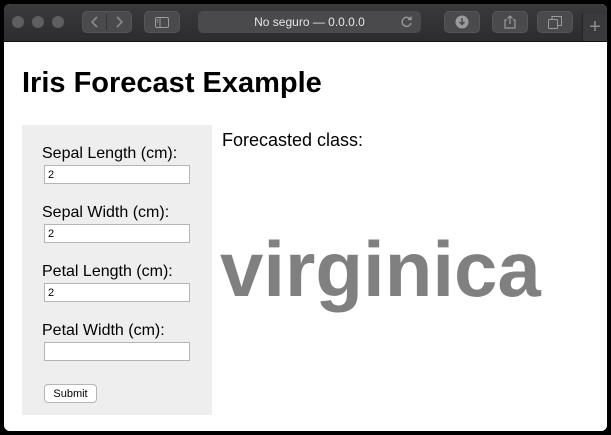 This screenshot has height=435, width=611. Describe the element at coordinates (117, 351) in the screenshot. I see `petal-width-input` at that location.